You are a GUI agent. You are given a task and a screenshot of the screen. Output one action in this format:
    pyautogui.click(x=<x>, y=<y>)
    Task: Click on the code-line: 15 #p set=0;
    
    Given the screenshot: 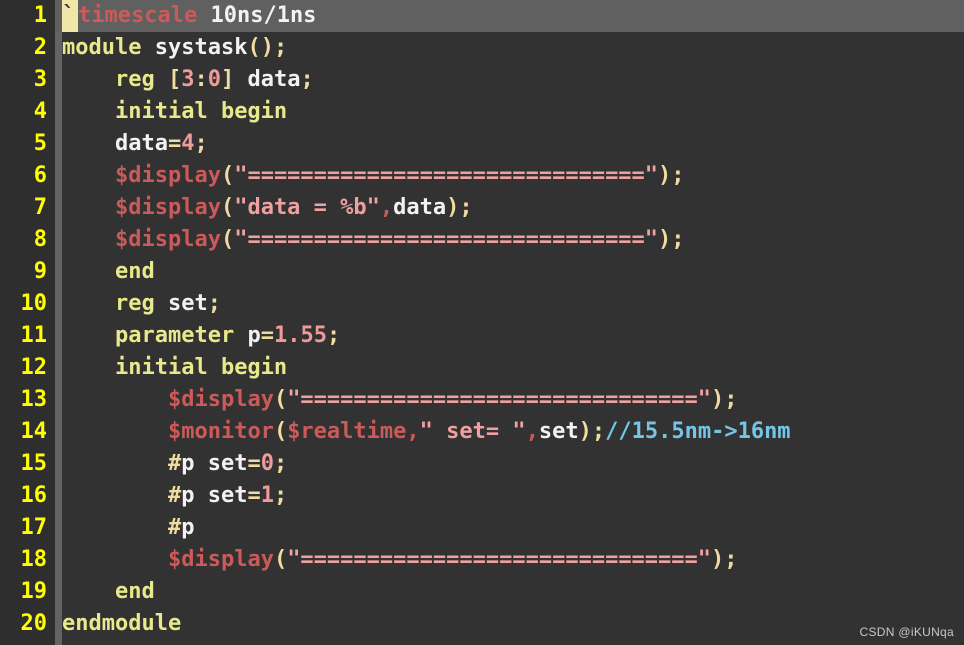 What is the action you would take?
    pyautogui.click(x=482, y=464)
    